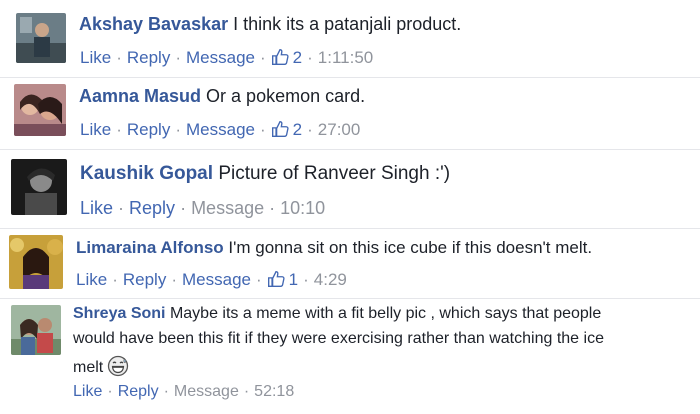 This screenshot has width=700, height=414. I want to click on timestamp: 27:00, so click(339, 129).